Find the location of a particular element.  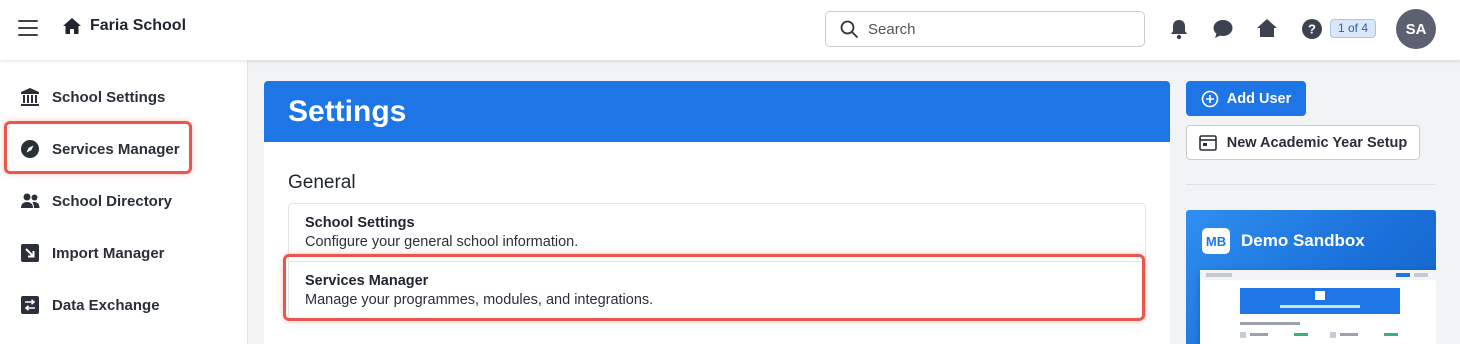

sidebar-item-label: Services Manager is located at coordinates (116, 149).